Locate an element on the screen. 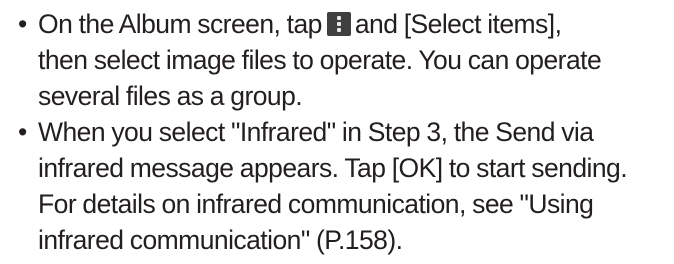 This screenshot has width=674, height=264. note-text: On the Album screen, tap is located at coordinates (180, 24).